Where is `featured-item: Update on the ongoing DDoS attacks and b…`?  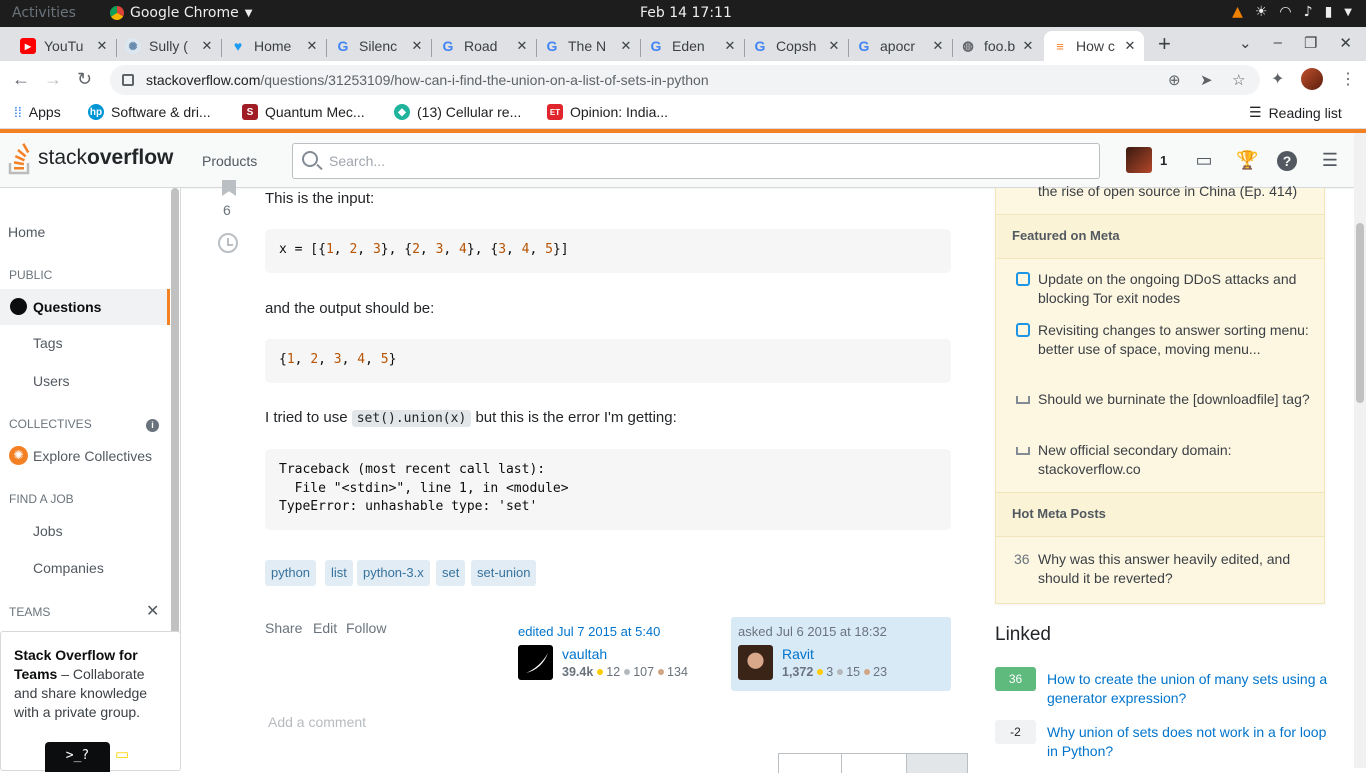 featured-item: Update on the ongoing DDoS attacks and b… is located at coordinates (1175, 289).